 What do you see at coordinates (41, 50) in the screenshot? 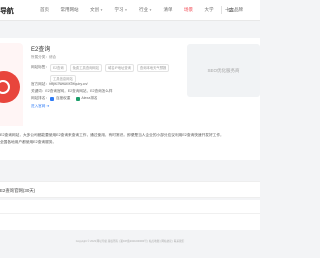
I see `site-title: E2查询` at bounding box center [41, 50].